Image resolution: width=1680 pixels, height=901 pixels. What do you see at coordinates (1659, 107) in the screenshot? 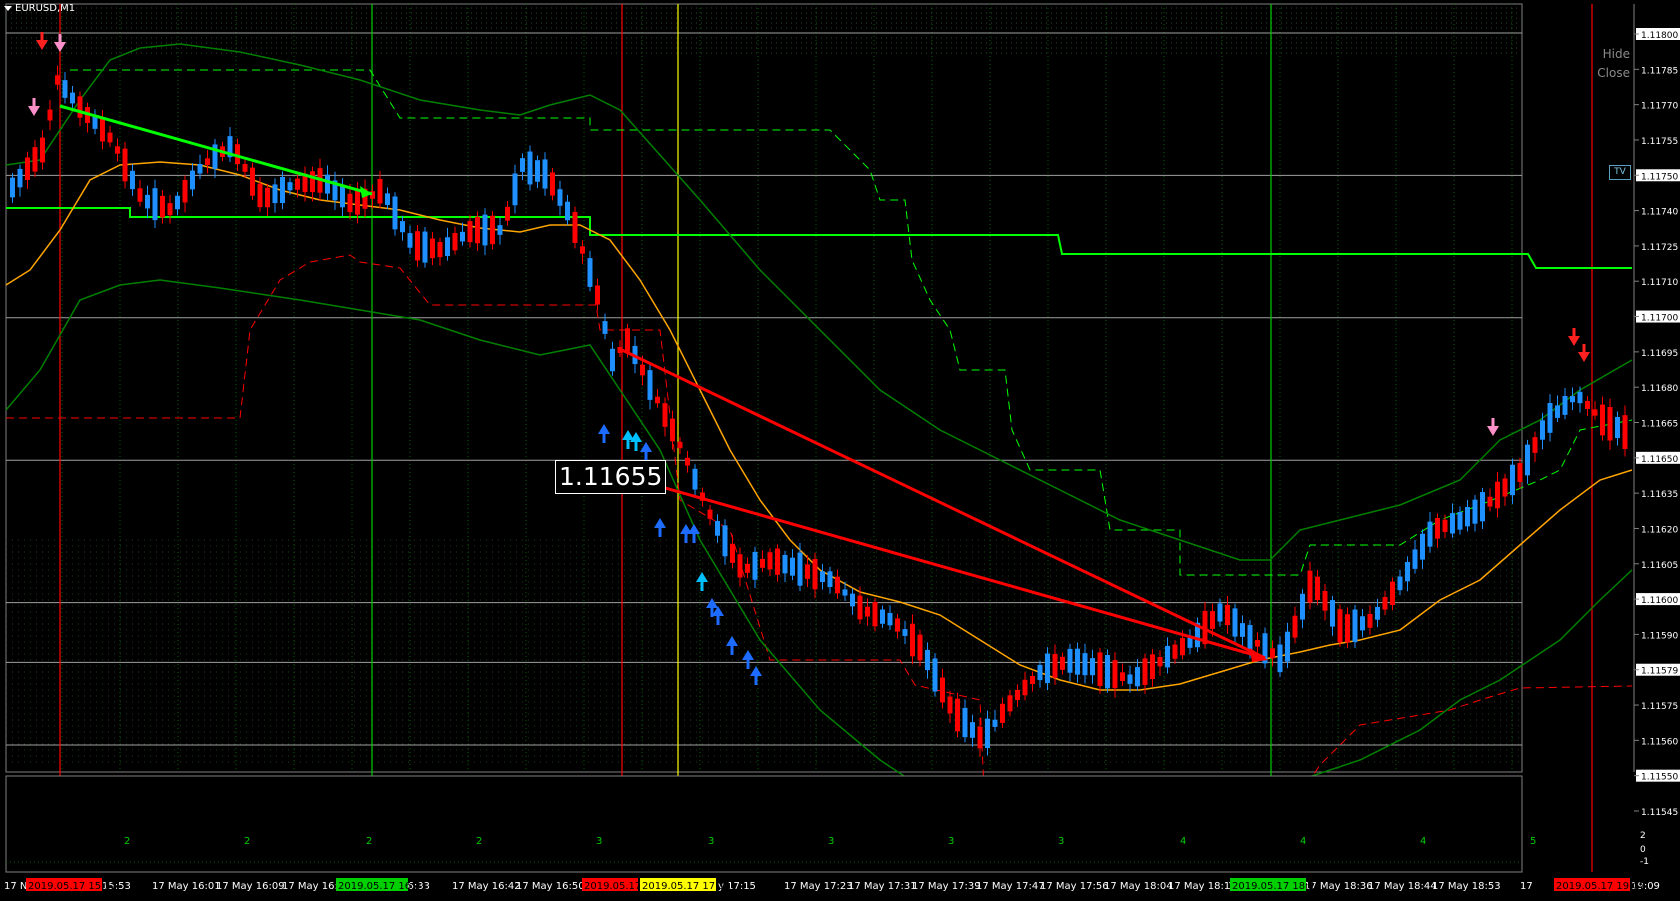
I see `price-label: 1.11770` at bounding box center [1659, 107].